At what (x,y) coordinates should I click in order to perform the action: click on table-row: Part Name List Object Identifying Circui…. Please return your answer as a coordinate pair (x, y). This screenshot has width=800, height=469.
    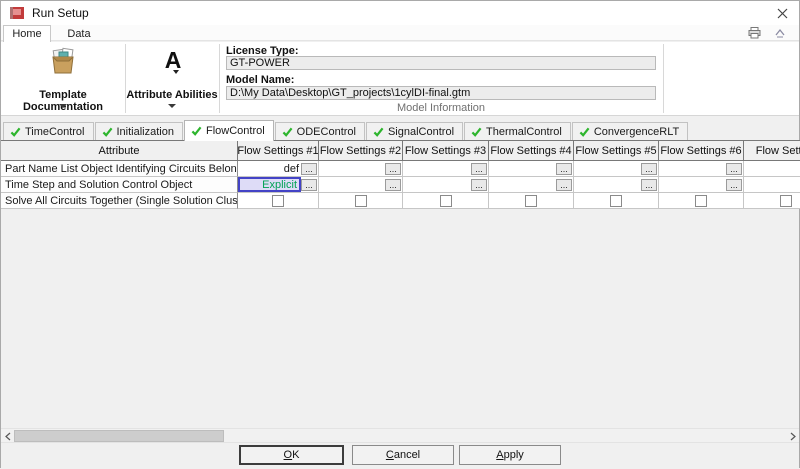
    Looking at the image, I should click on (400, 169).